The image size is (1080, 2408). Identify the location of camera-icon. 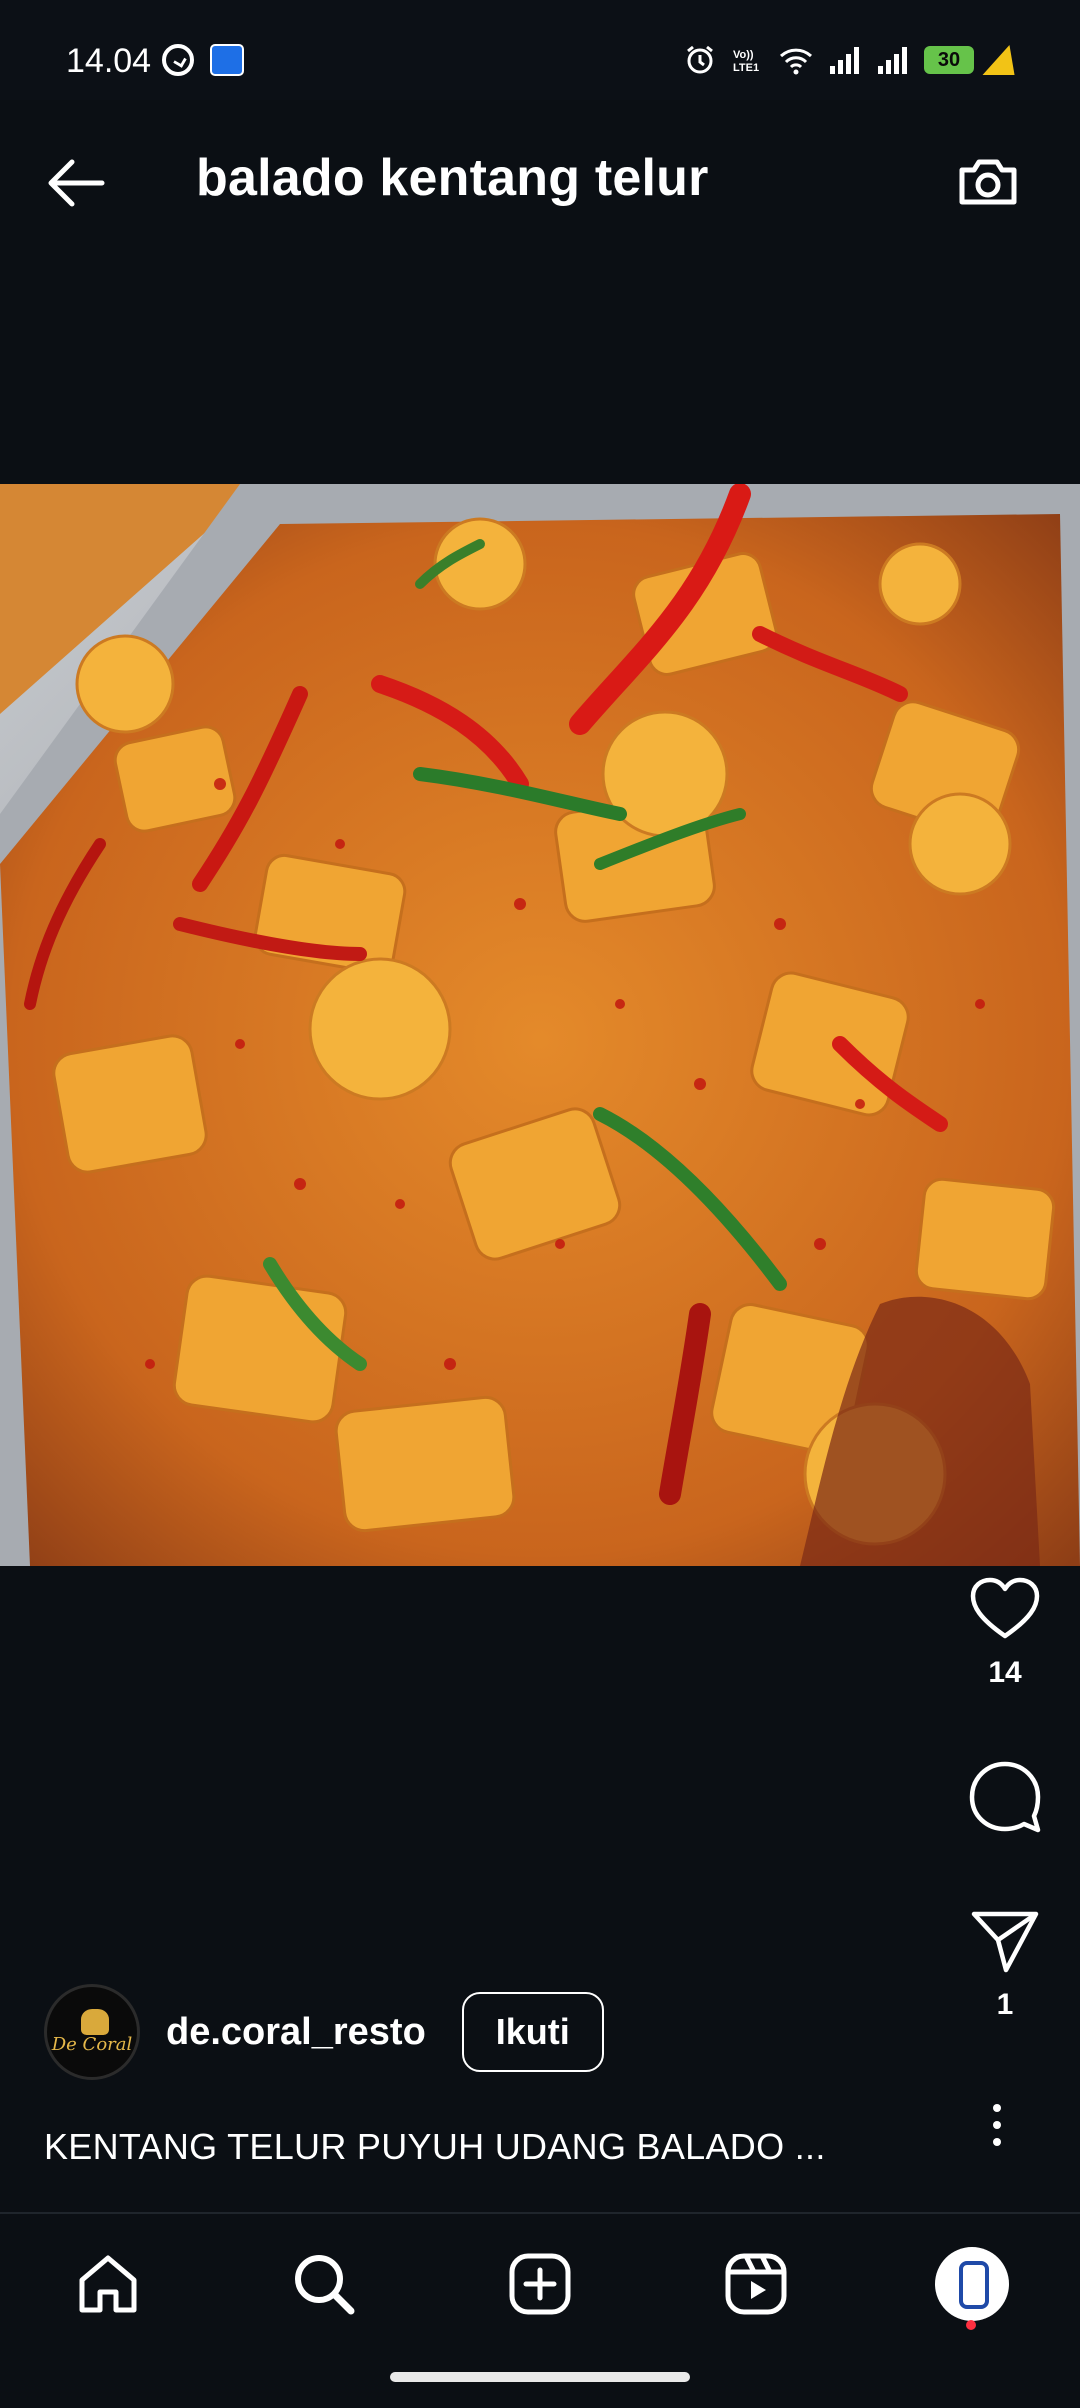
(988, 182).